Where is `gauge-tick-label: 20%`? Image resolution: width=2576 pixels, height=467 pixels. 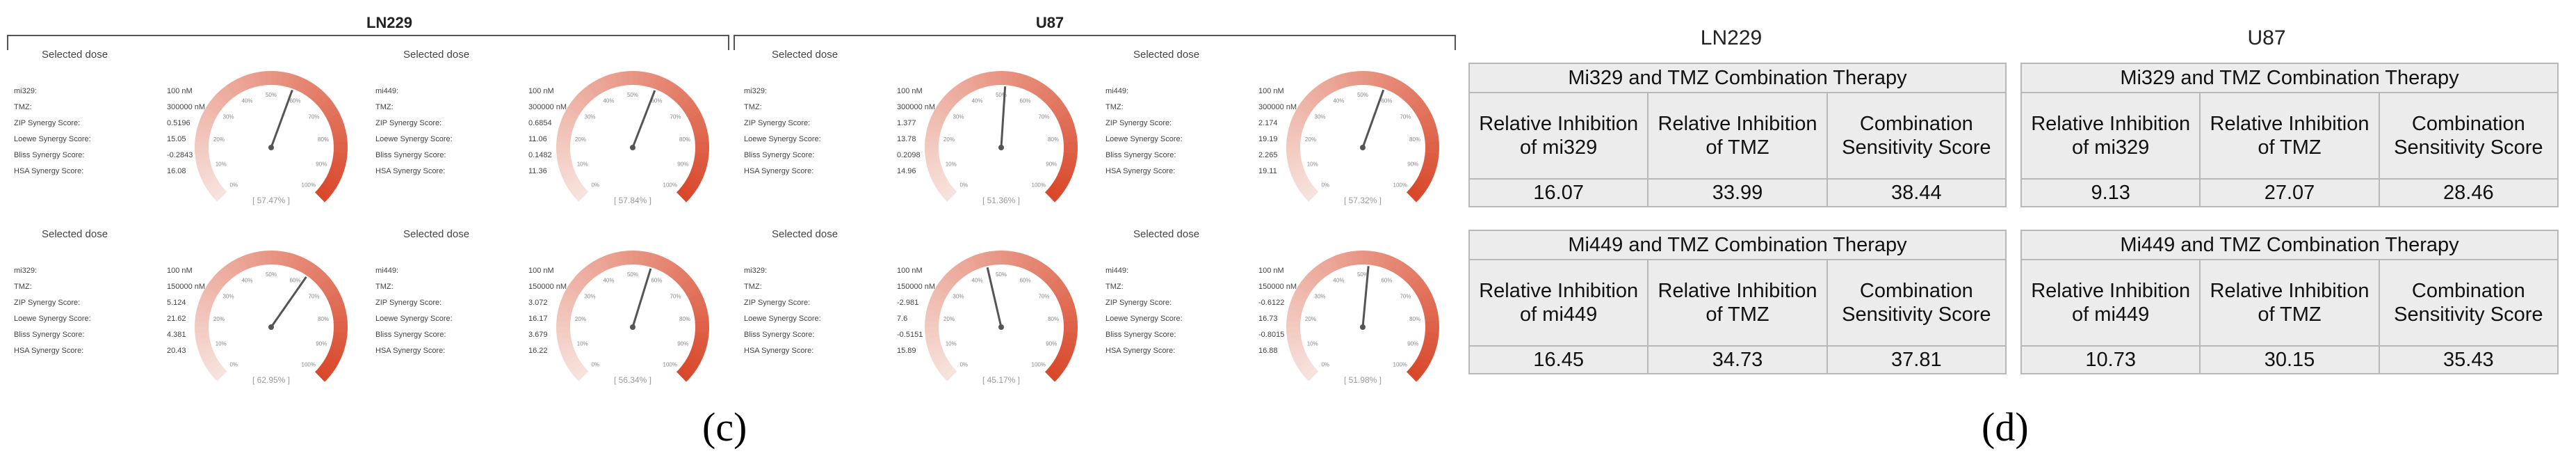
gauge-tick-label: 20% is located at coordinates (949, 139).